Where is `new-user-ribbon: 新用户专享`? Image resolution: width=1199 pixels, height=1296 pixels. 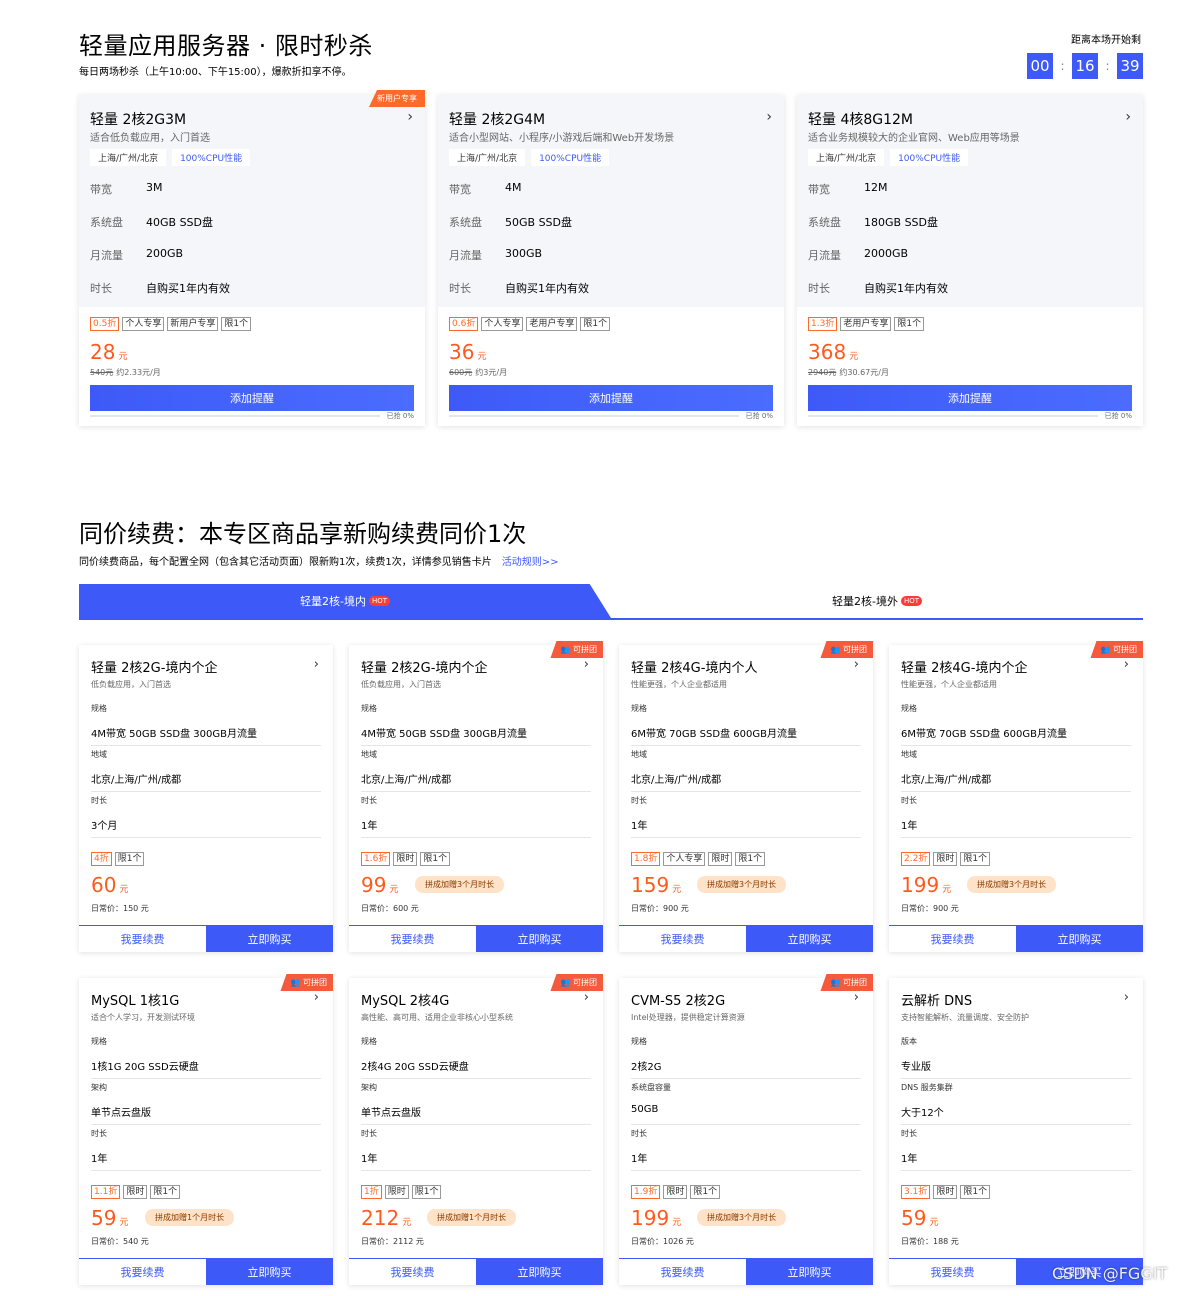 new-user-ribbon: 新用户专享 is located at coordinates (397, 98).